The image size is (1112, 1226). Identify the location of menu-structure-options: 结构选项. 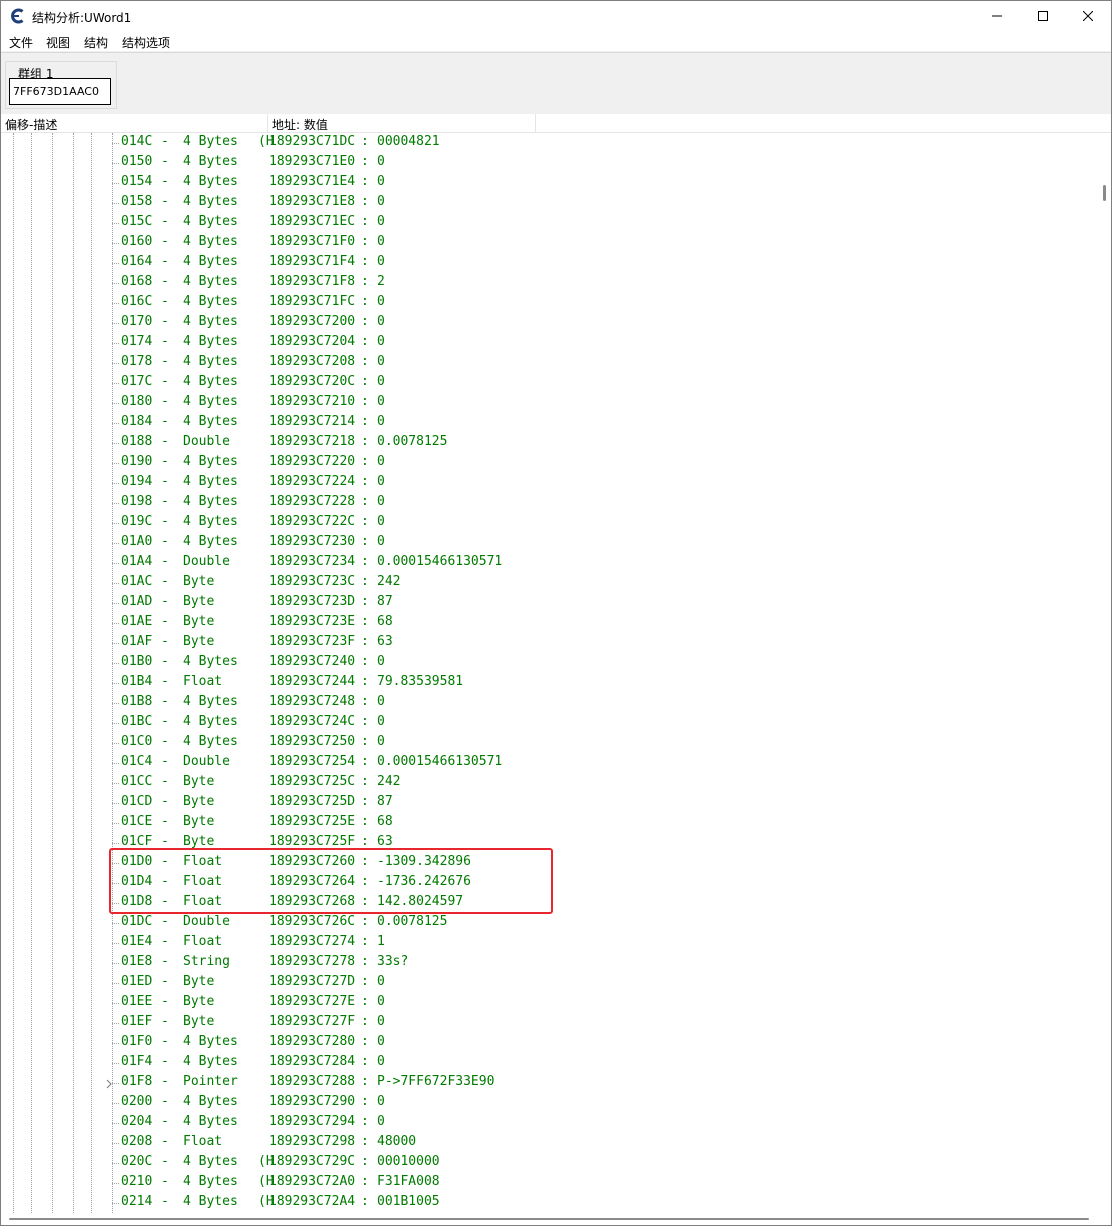
(146, 42).